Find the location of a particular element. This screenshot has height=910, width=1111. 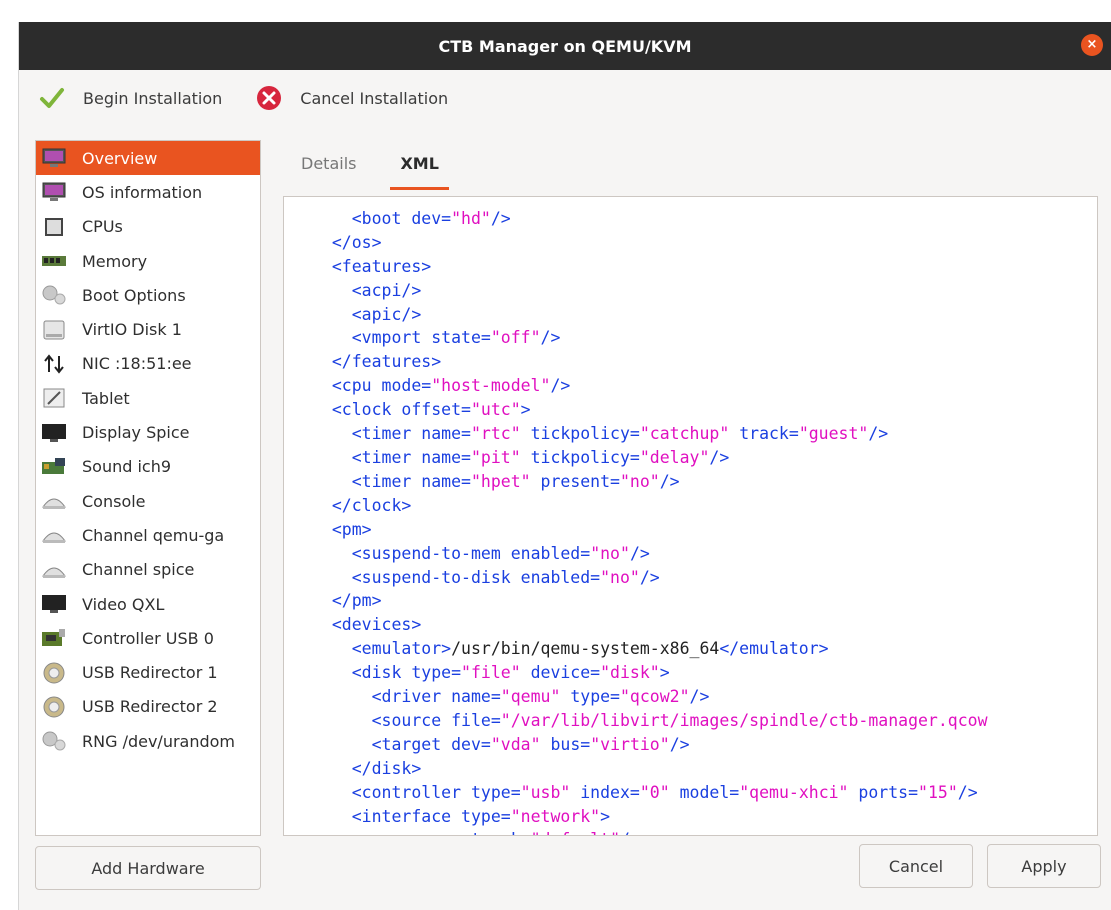

title-bar: CTB Manager on QEMU/KVM × is located at coordinates (565, 46).